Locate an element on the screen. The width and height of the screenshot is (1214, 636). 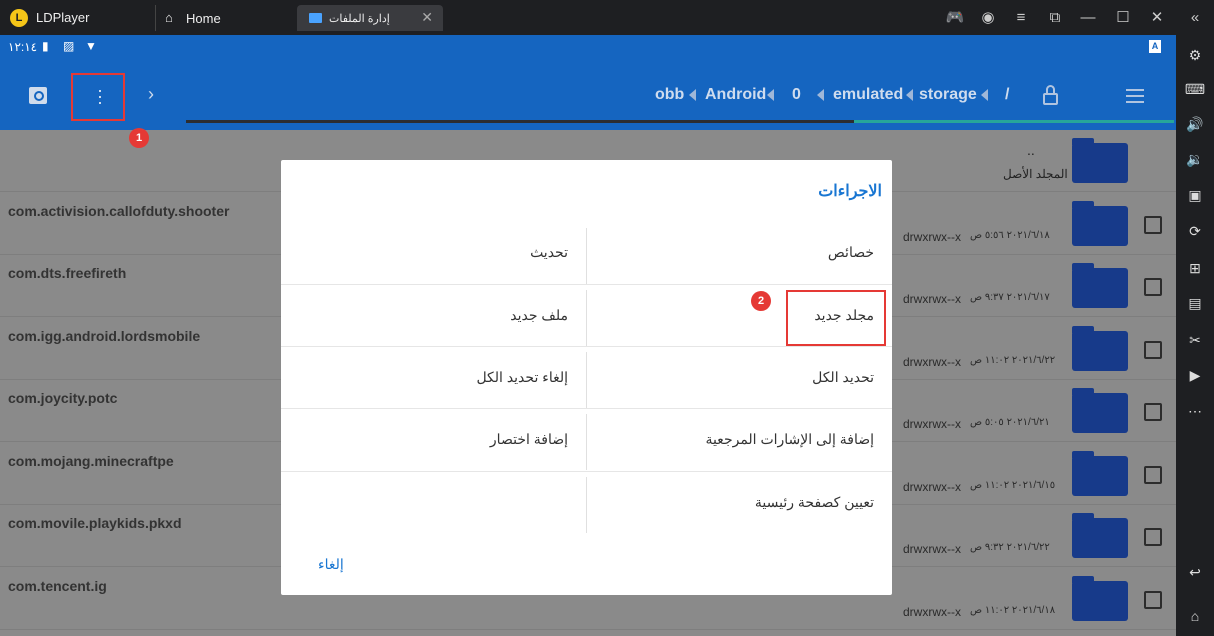
tab-file-manager: إدارة الملفات ✕ is located at coordinates (370, 18).